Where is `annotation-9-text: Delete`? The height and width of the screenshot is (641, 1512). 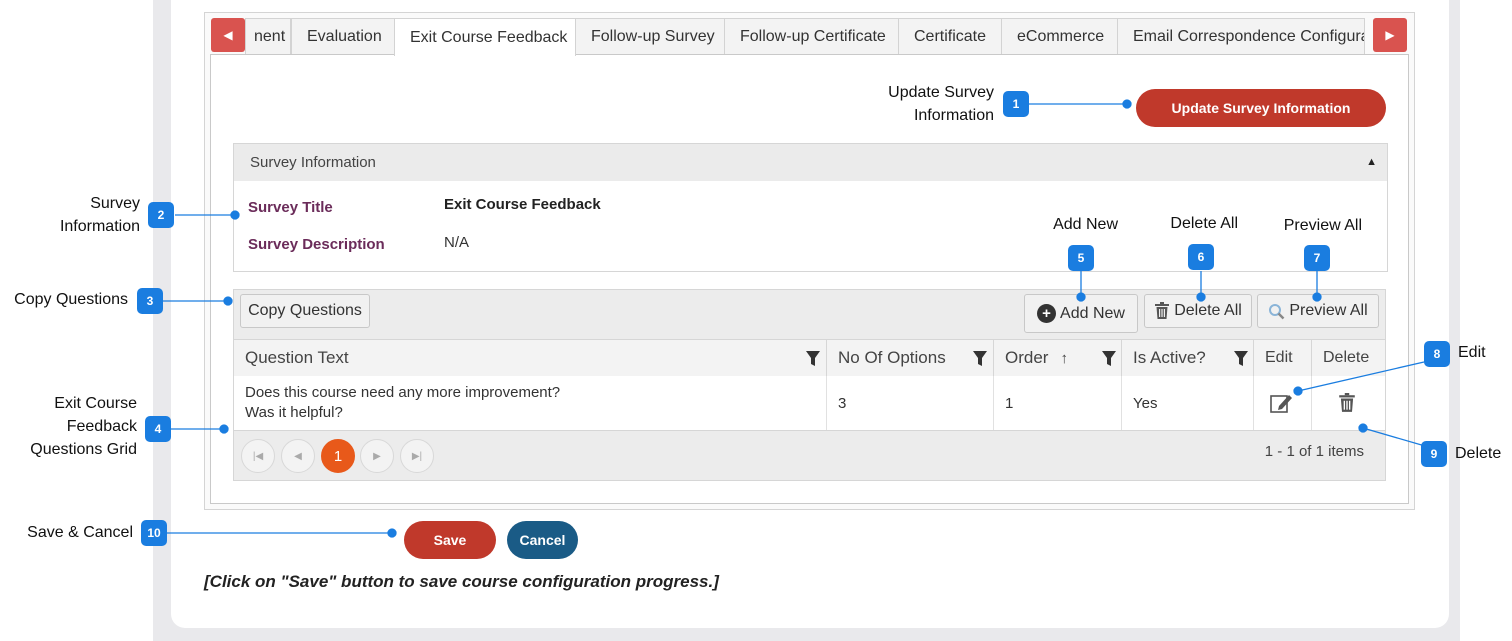 annotation-9-text: Delete is located at coordinates (1478, 453).